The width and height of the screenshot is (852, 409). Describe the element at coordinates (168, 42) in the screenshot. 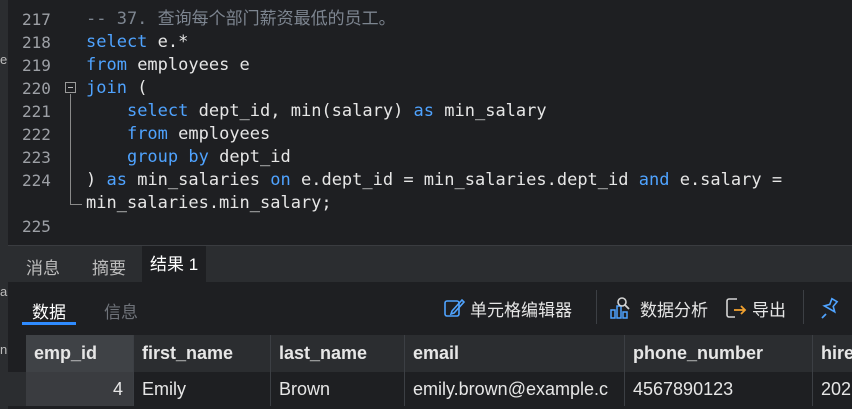

I see `sql-token: e.*` at that location.